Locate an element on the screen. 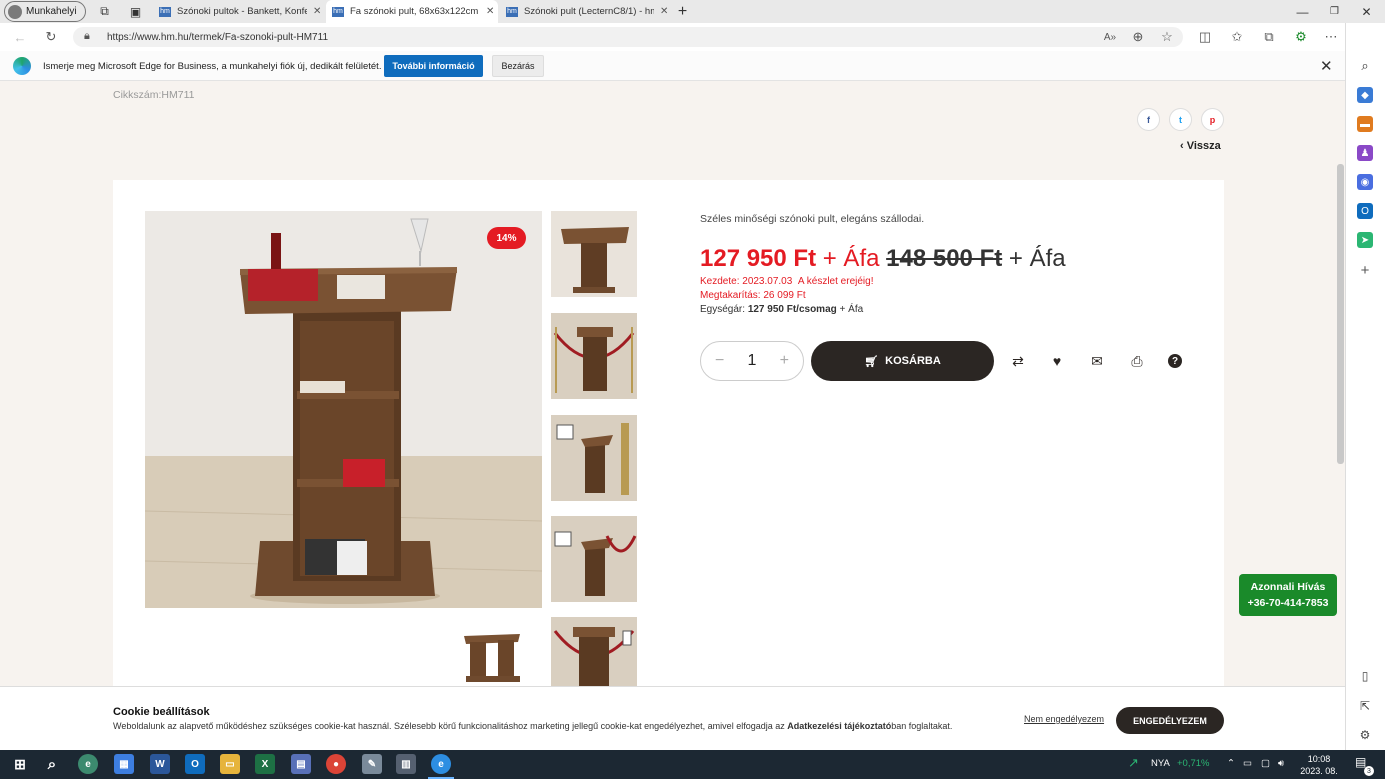 Image resolution: width=1385 pixels, height=779 pixels. games-icon: ♟ is located at coordinates (1365, 153).